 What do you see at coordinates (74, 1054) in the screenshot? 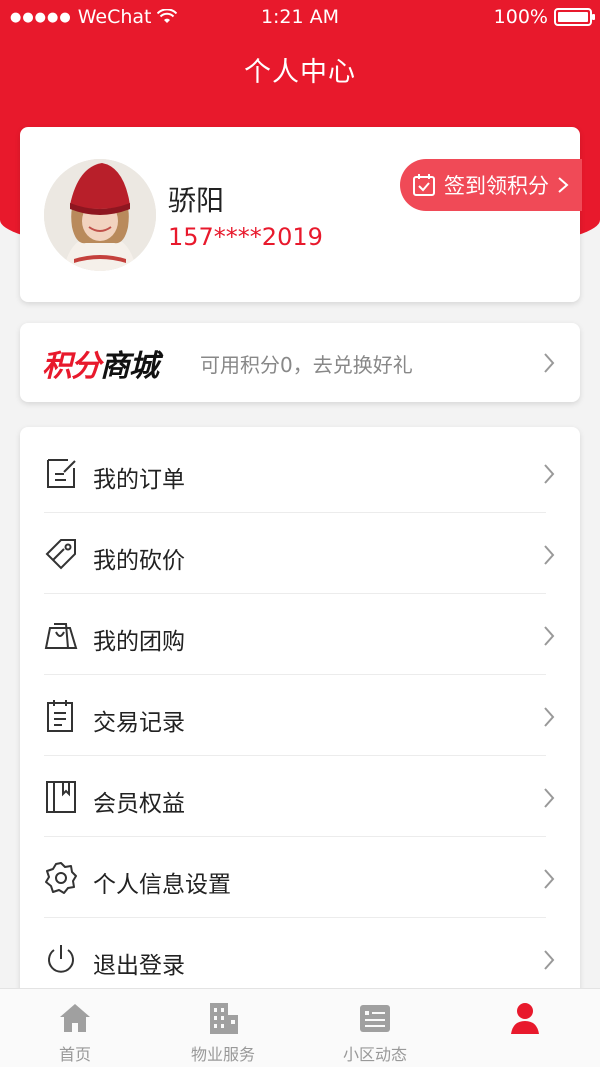
I see `tab-label: 首页` at bounding box center [74, 1054].